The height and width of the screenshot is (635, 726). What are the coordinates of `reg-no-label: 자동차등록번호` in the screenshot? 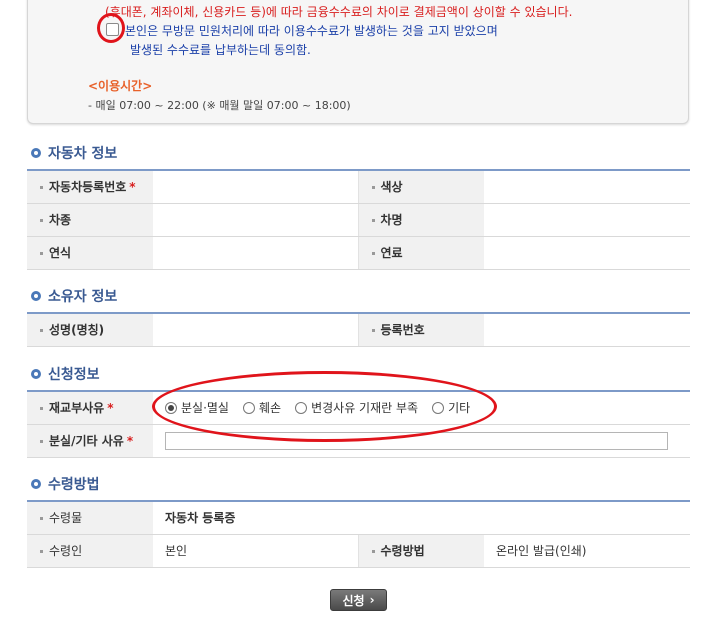 It's located at (88, 187).